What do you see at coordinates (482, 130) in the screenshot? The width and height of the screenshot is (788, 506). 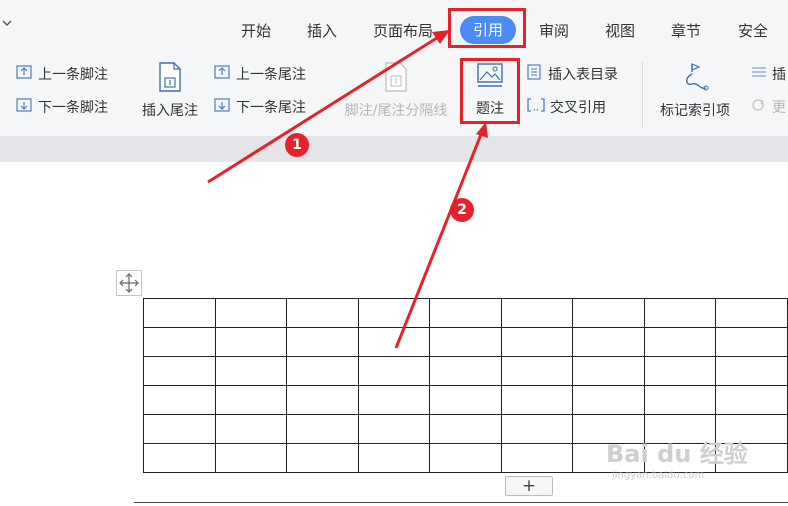 I see `arrow-2-head` at bounding box center [482, 130].